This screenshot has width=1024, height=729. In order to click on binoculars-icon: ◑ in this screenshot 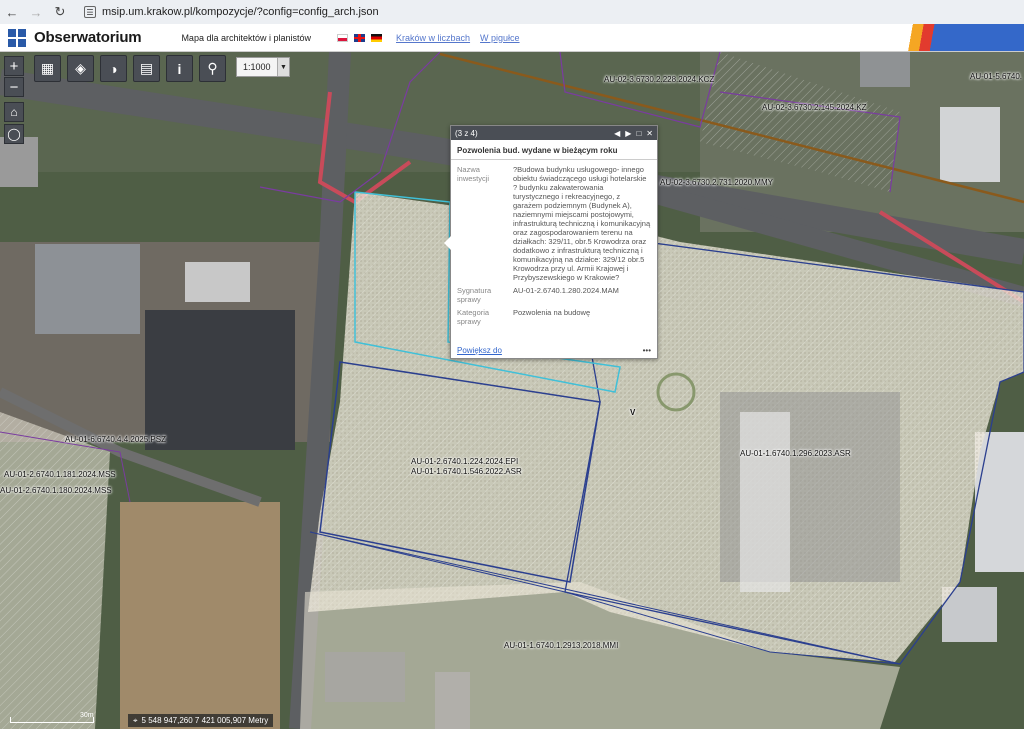, I will do `click(113, 68)`.